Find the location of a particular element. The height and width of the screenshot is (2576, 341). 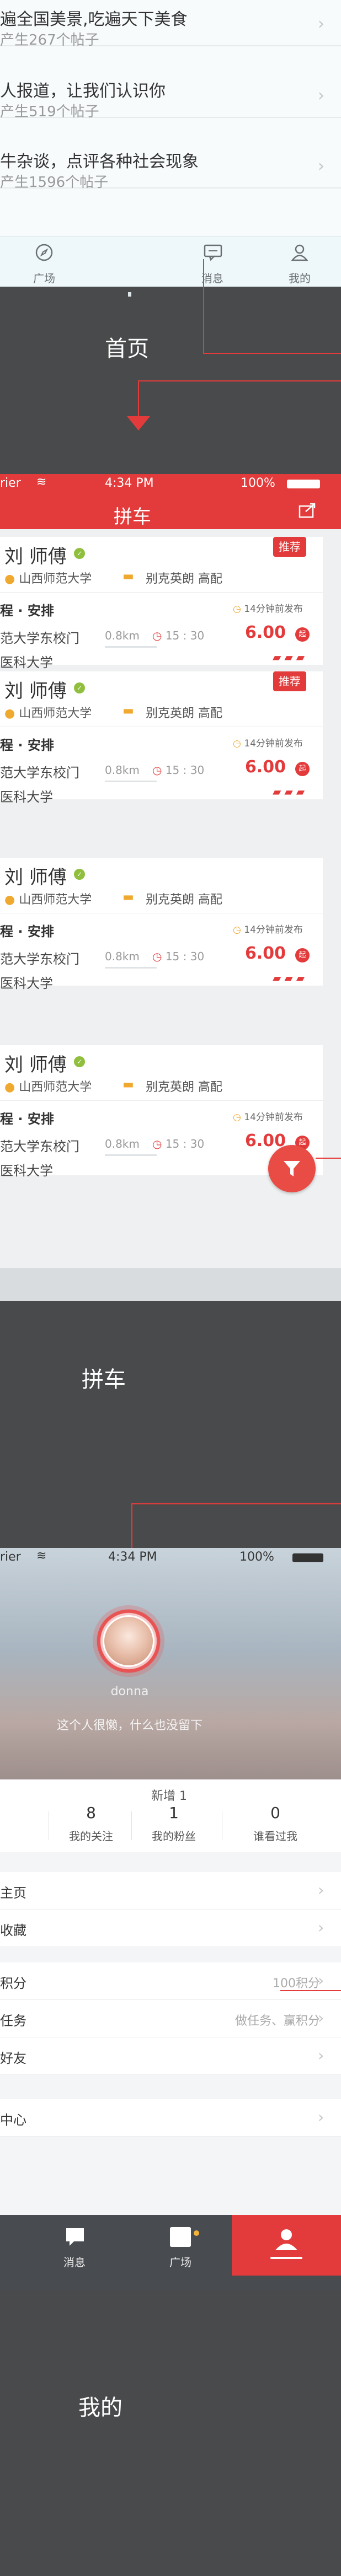

active-indicator is located at coordinates (286, 2258).